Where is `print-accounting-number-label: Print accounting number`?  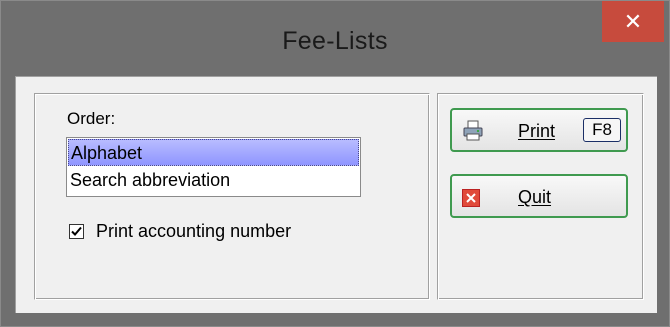
print-accounting-number-label: Print accounting number is located at coordinates (194, 230).